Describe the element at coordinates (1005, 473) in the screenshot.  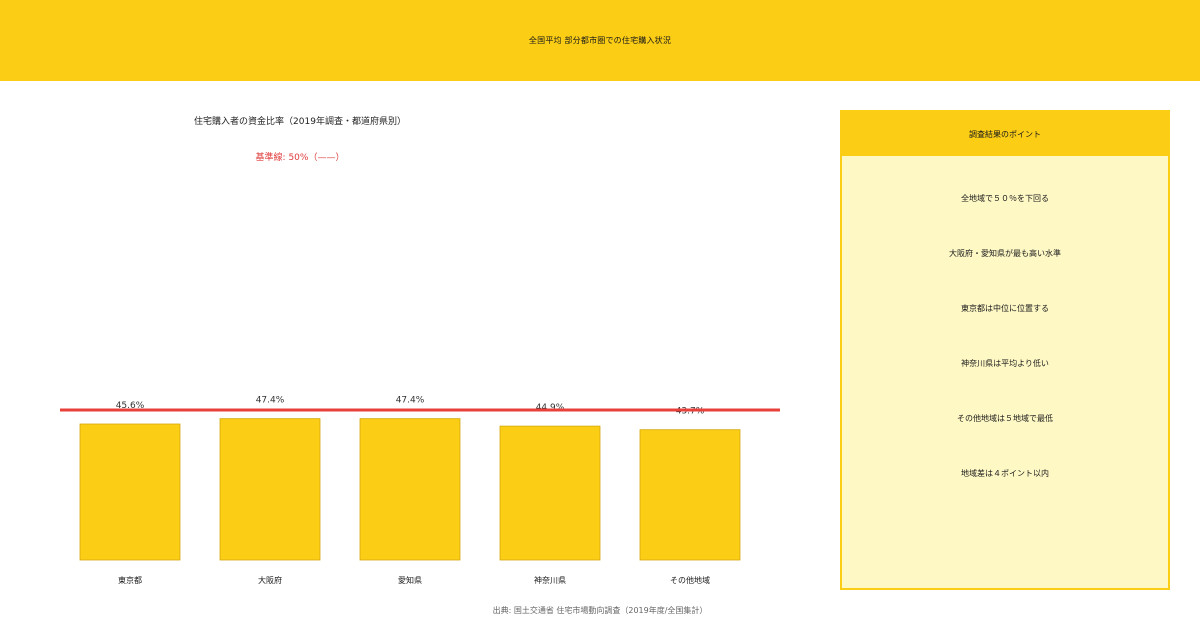
I see `side-panel-item: 地域差は４ポイント以内` at that location.